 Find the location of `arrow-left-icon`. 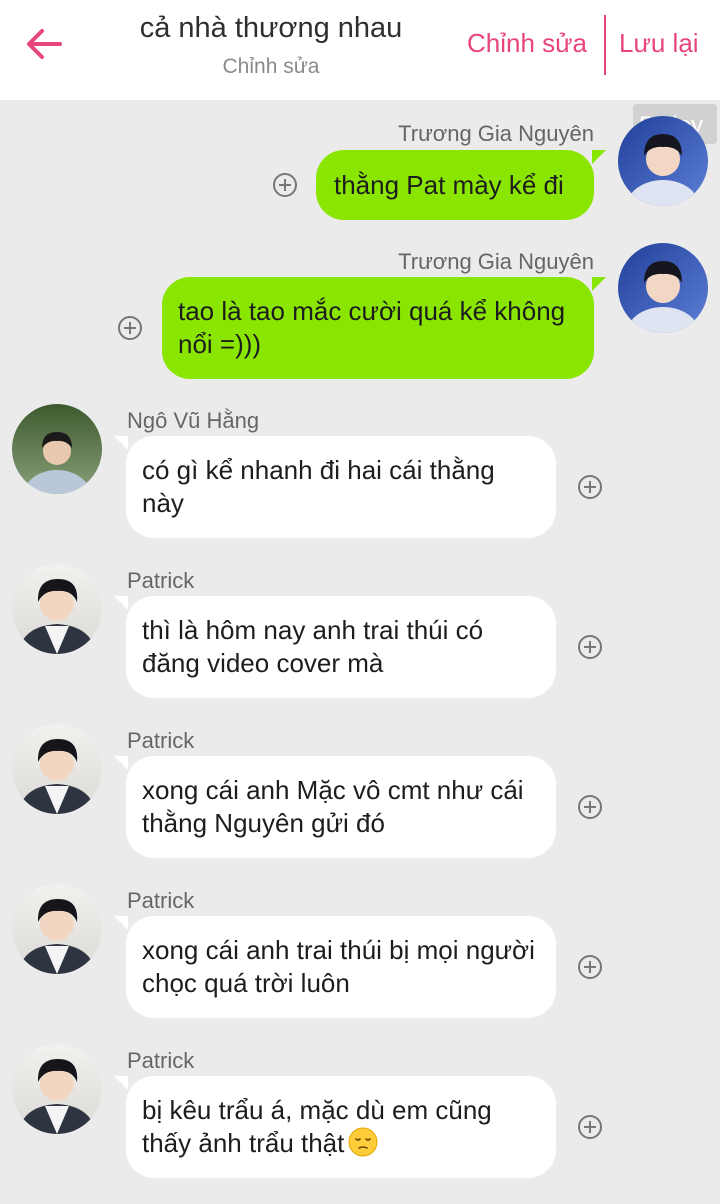

arrow-left-icon is located at coordinates (44, 44).